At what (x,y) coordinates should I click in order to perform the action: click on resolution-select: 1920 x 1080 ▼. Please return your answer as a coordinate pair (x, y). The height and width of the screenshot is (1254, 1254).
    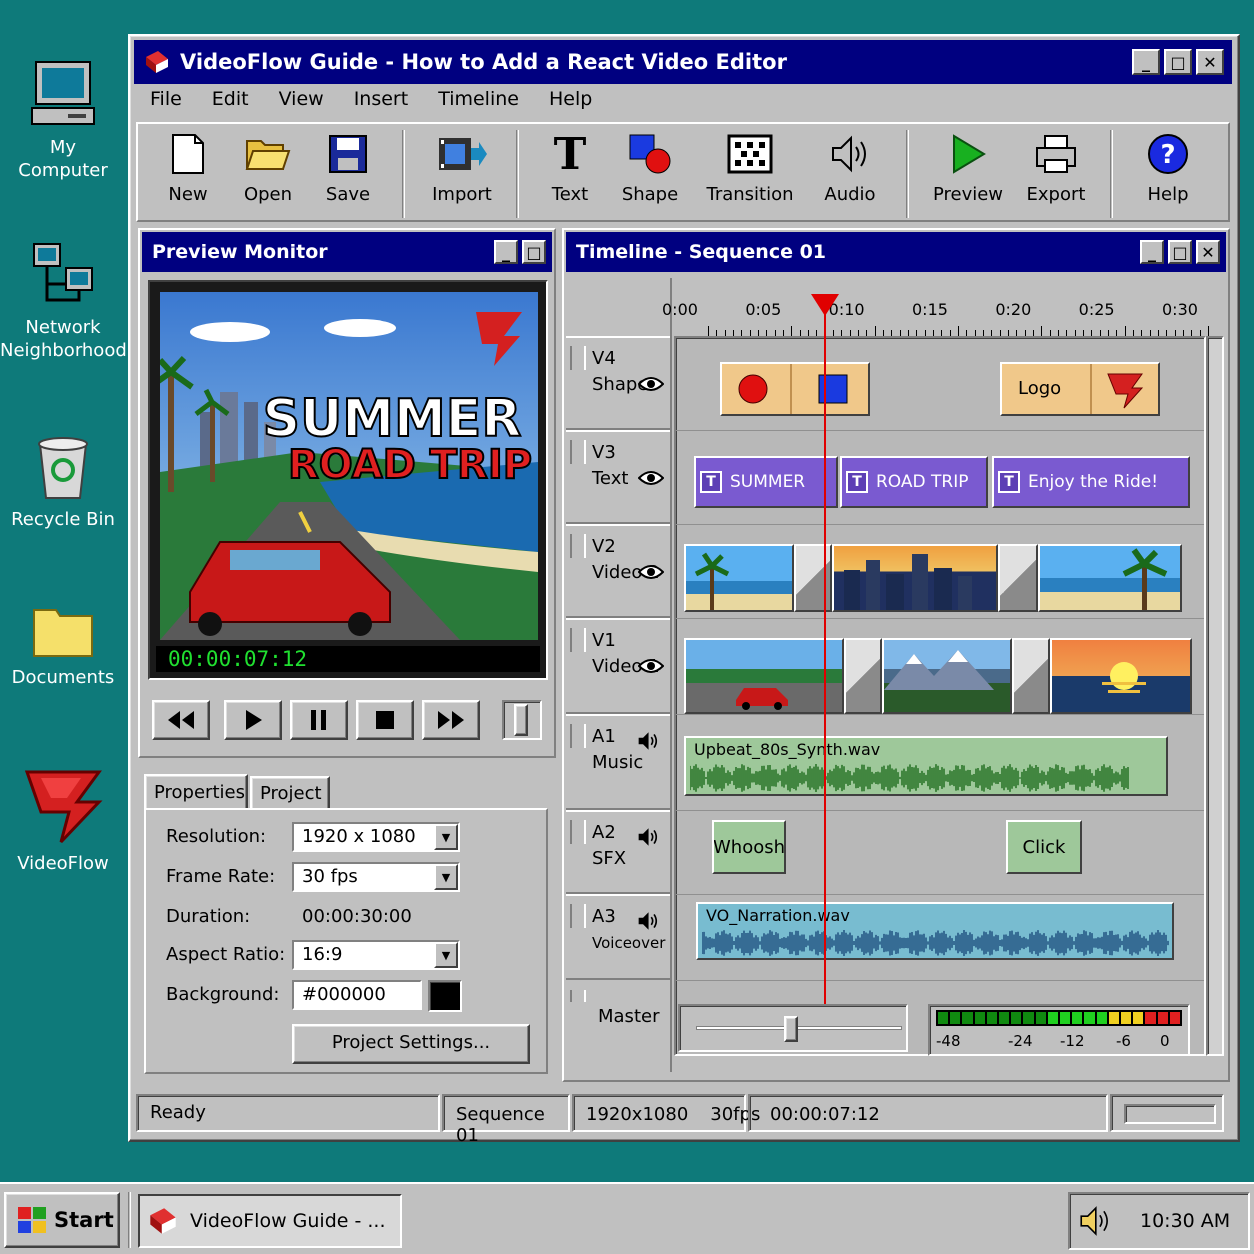
    Looking at the image, I should click on (376, 837).